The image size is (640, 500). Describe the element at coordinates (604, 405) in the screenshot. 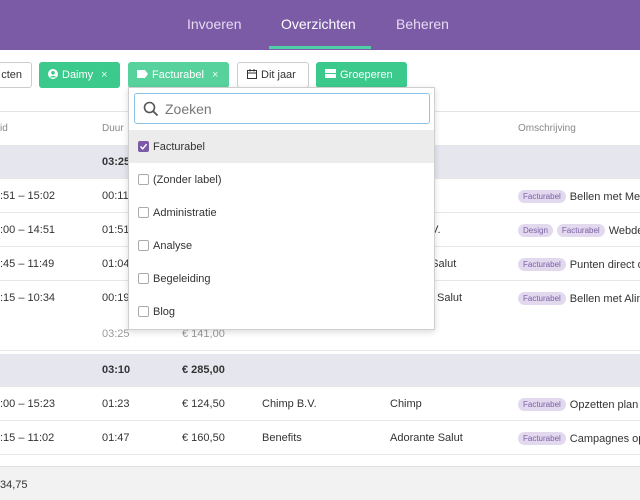

I see `description-text: Opzetten plan` at that location.